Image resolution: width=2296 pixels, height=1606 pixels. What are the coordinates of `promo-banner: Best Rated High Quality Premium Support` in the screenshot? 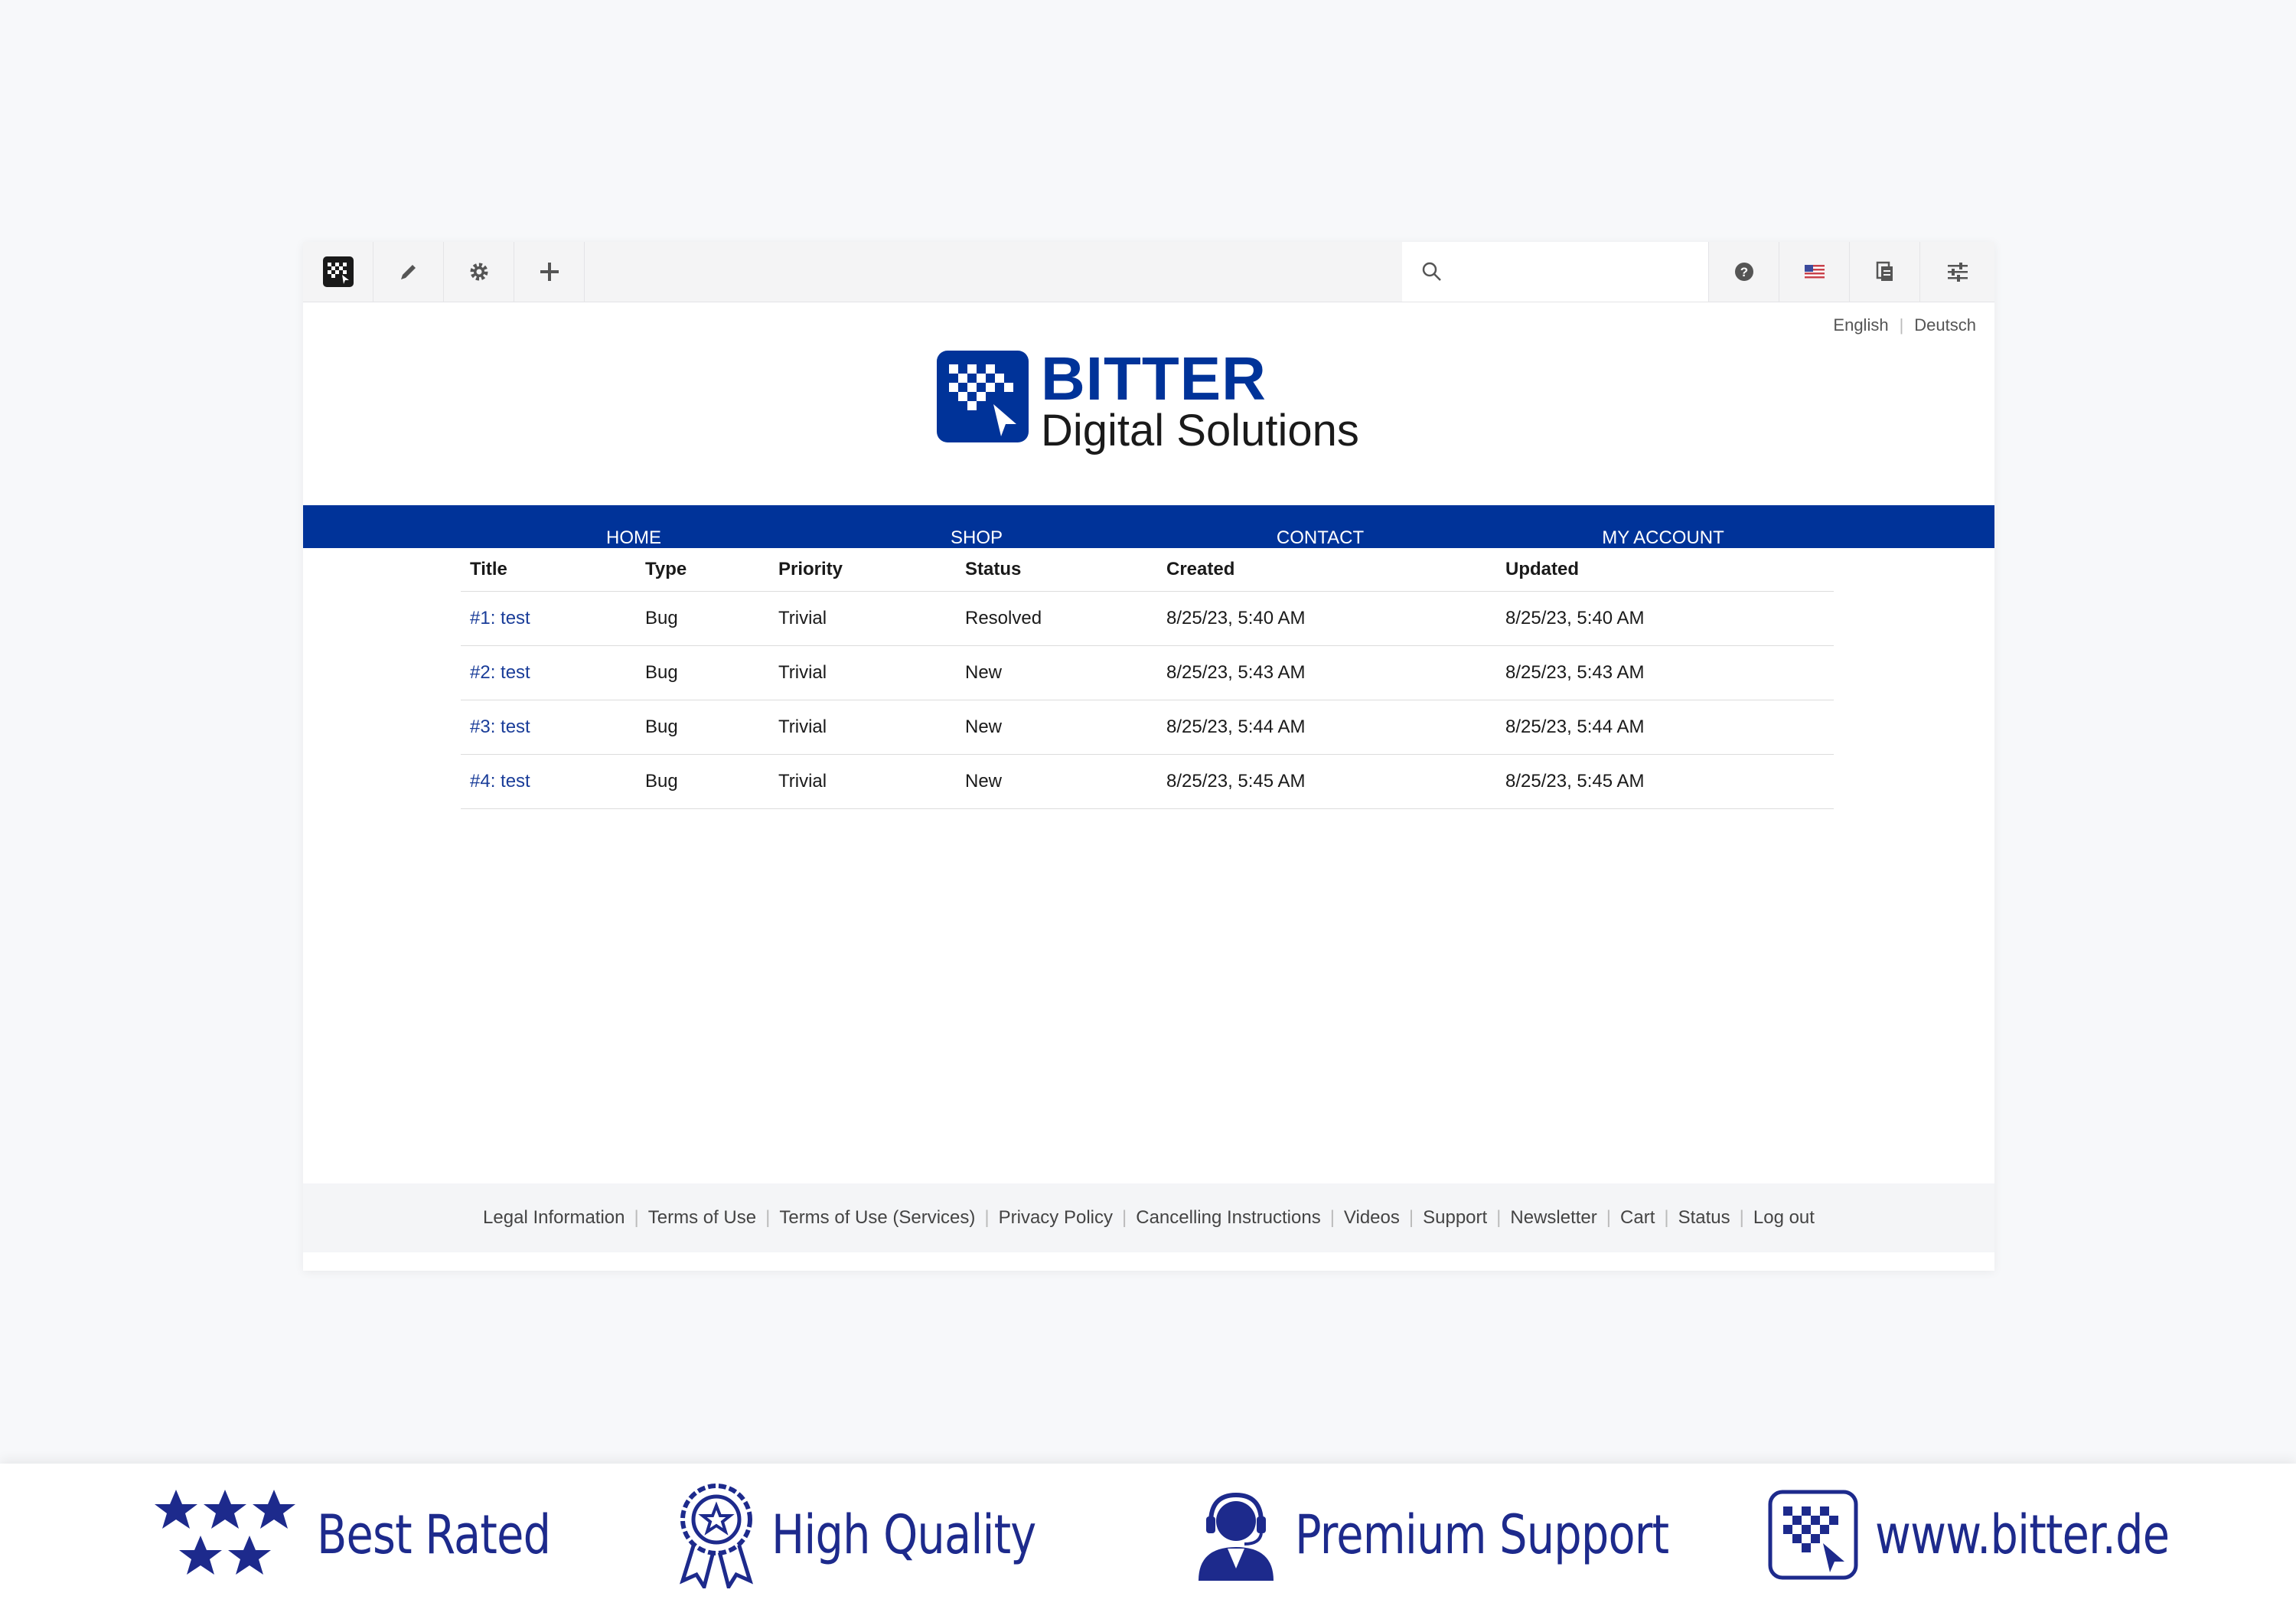 It's located at (1148, 1535).